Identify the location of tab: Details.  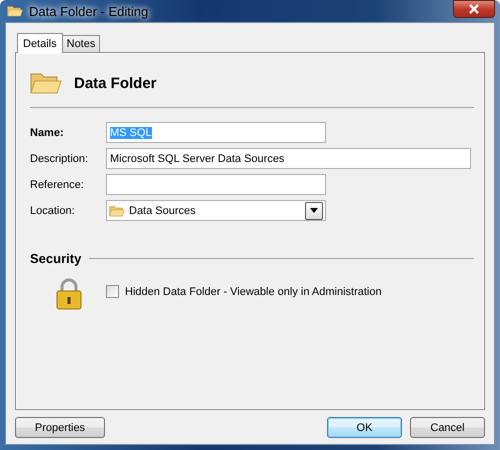
(40, 43).